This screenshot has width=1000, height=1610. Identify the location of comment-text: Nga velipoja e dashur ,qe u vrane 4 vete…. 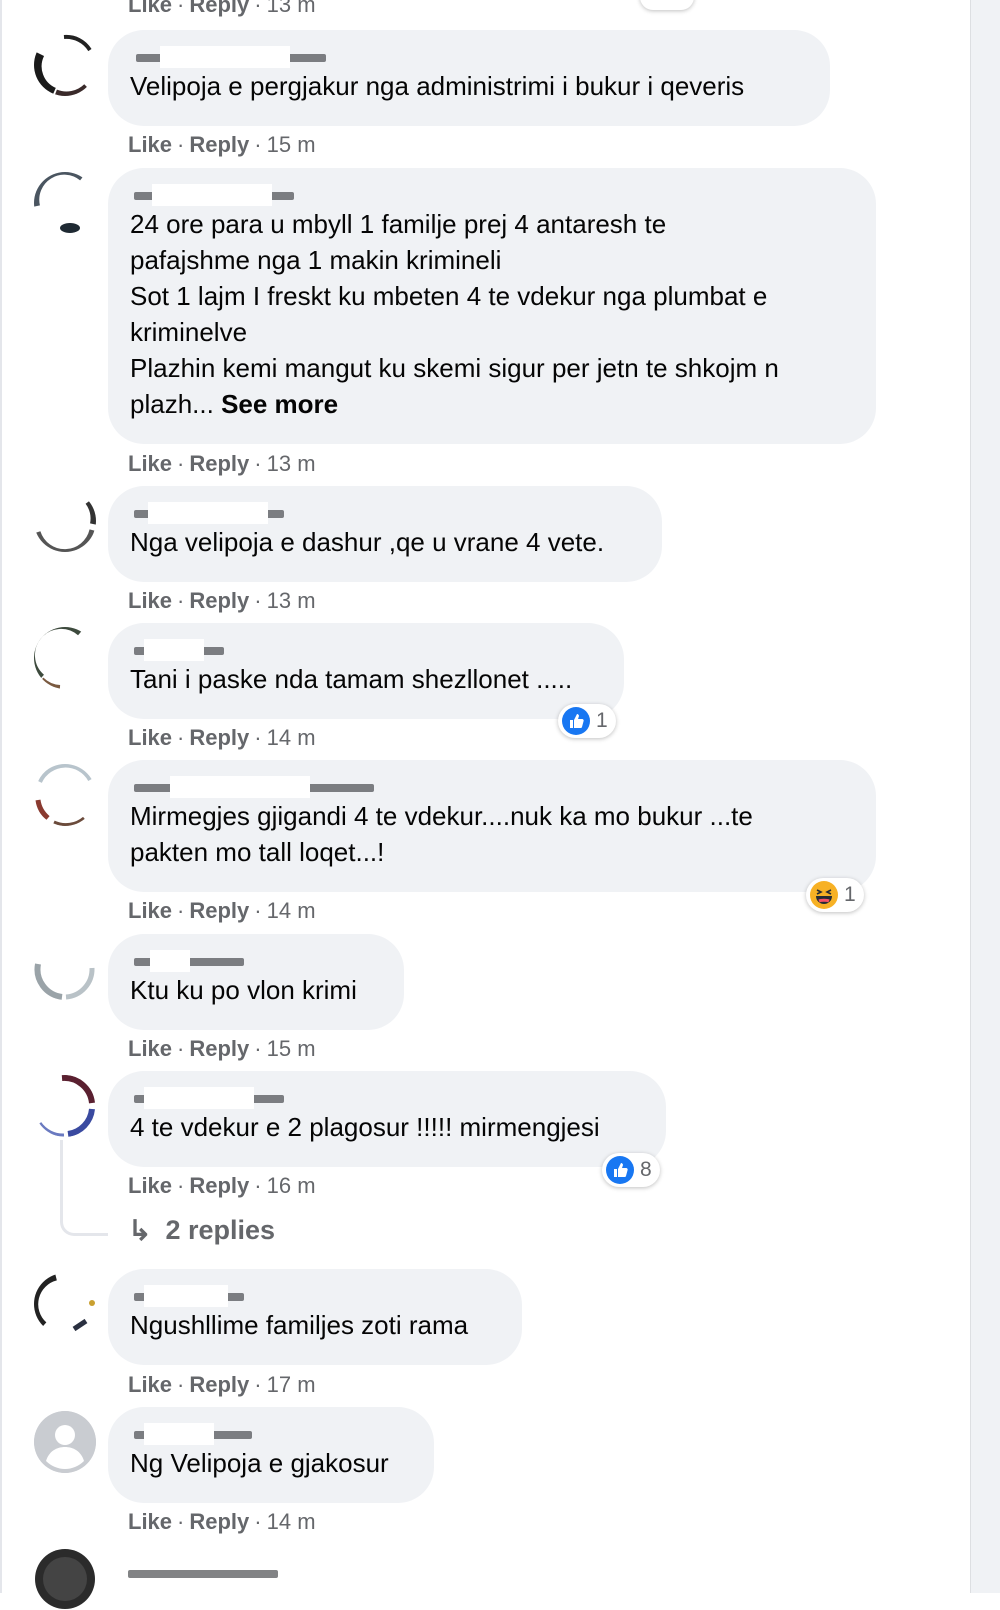
(367, 542).